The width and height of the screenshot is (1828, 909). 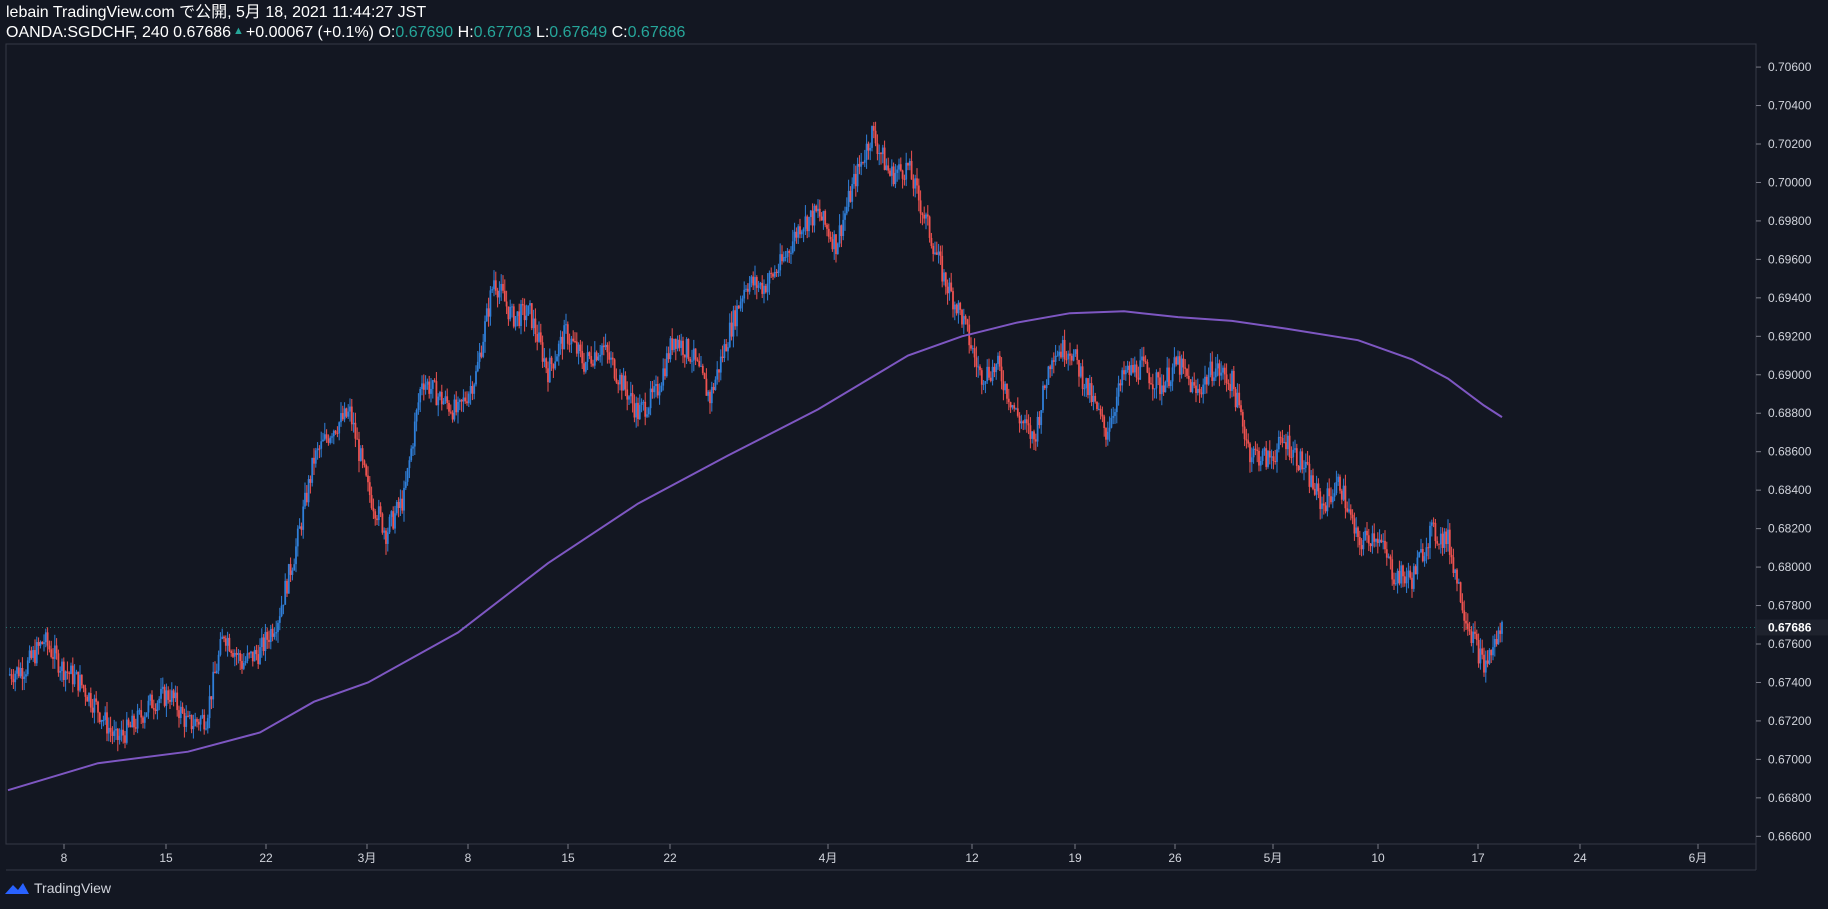 What do you see at coordinates (367, 858) in the screenshot?
I see `time-tick-label: 3月` at bounding box center [367, 858].